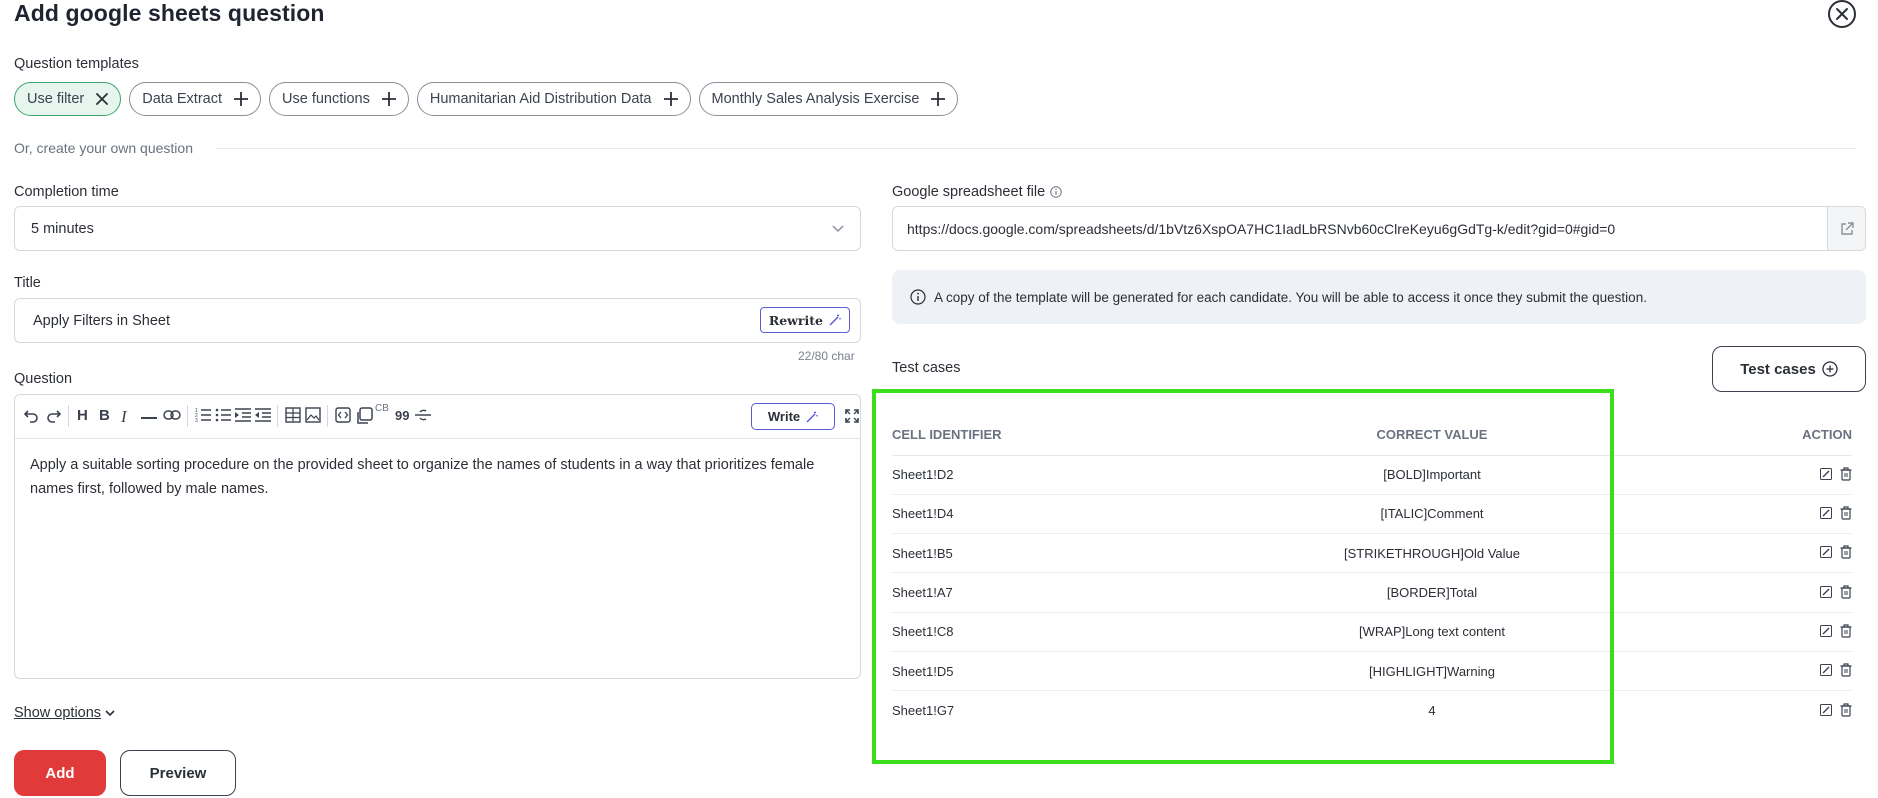 The image size is (1878, 798). I want to click on column-header-action: ACTION, so click(1762, 435).